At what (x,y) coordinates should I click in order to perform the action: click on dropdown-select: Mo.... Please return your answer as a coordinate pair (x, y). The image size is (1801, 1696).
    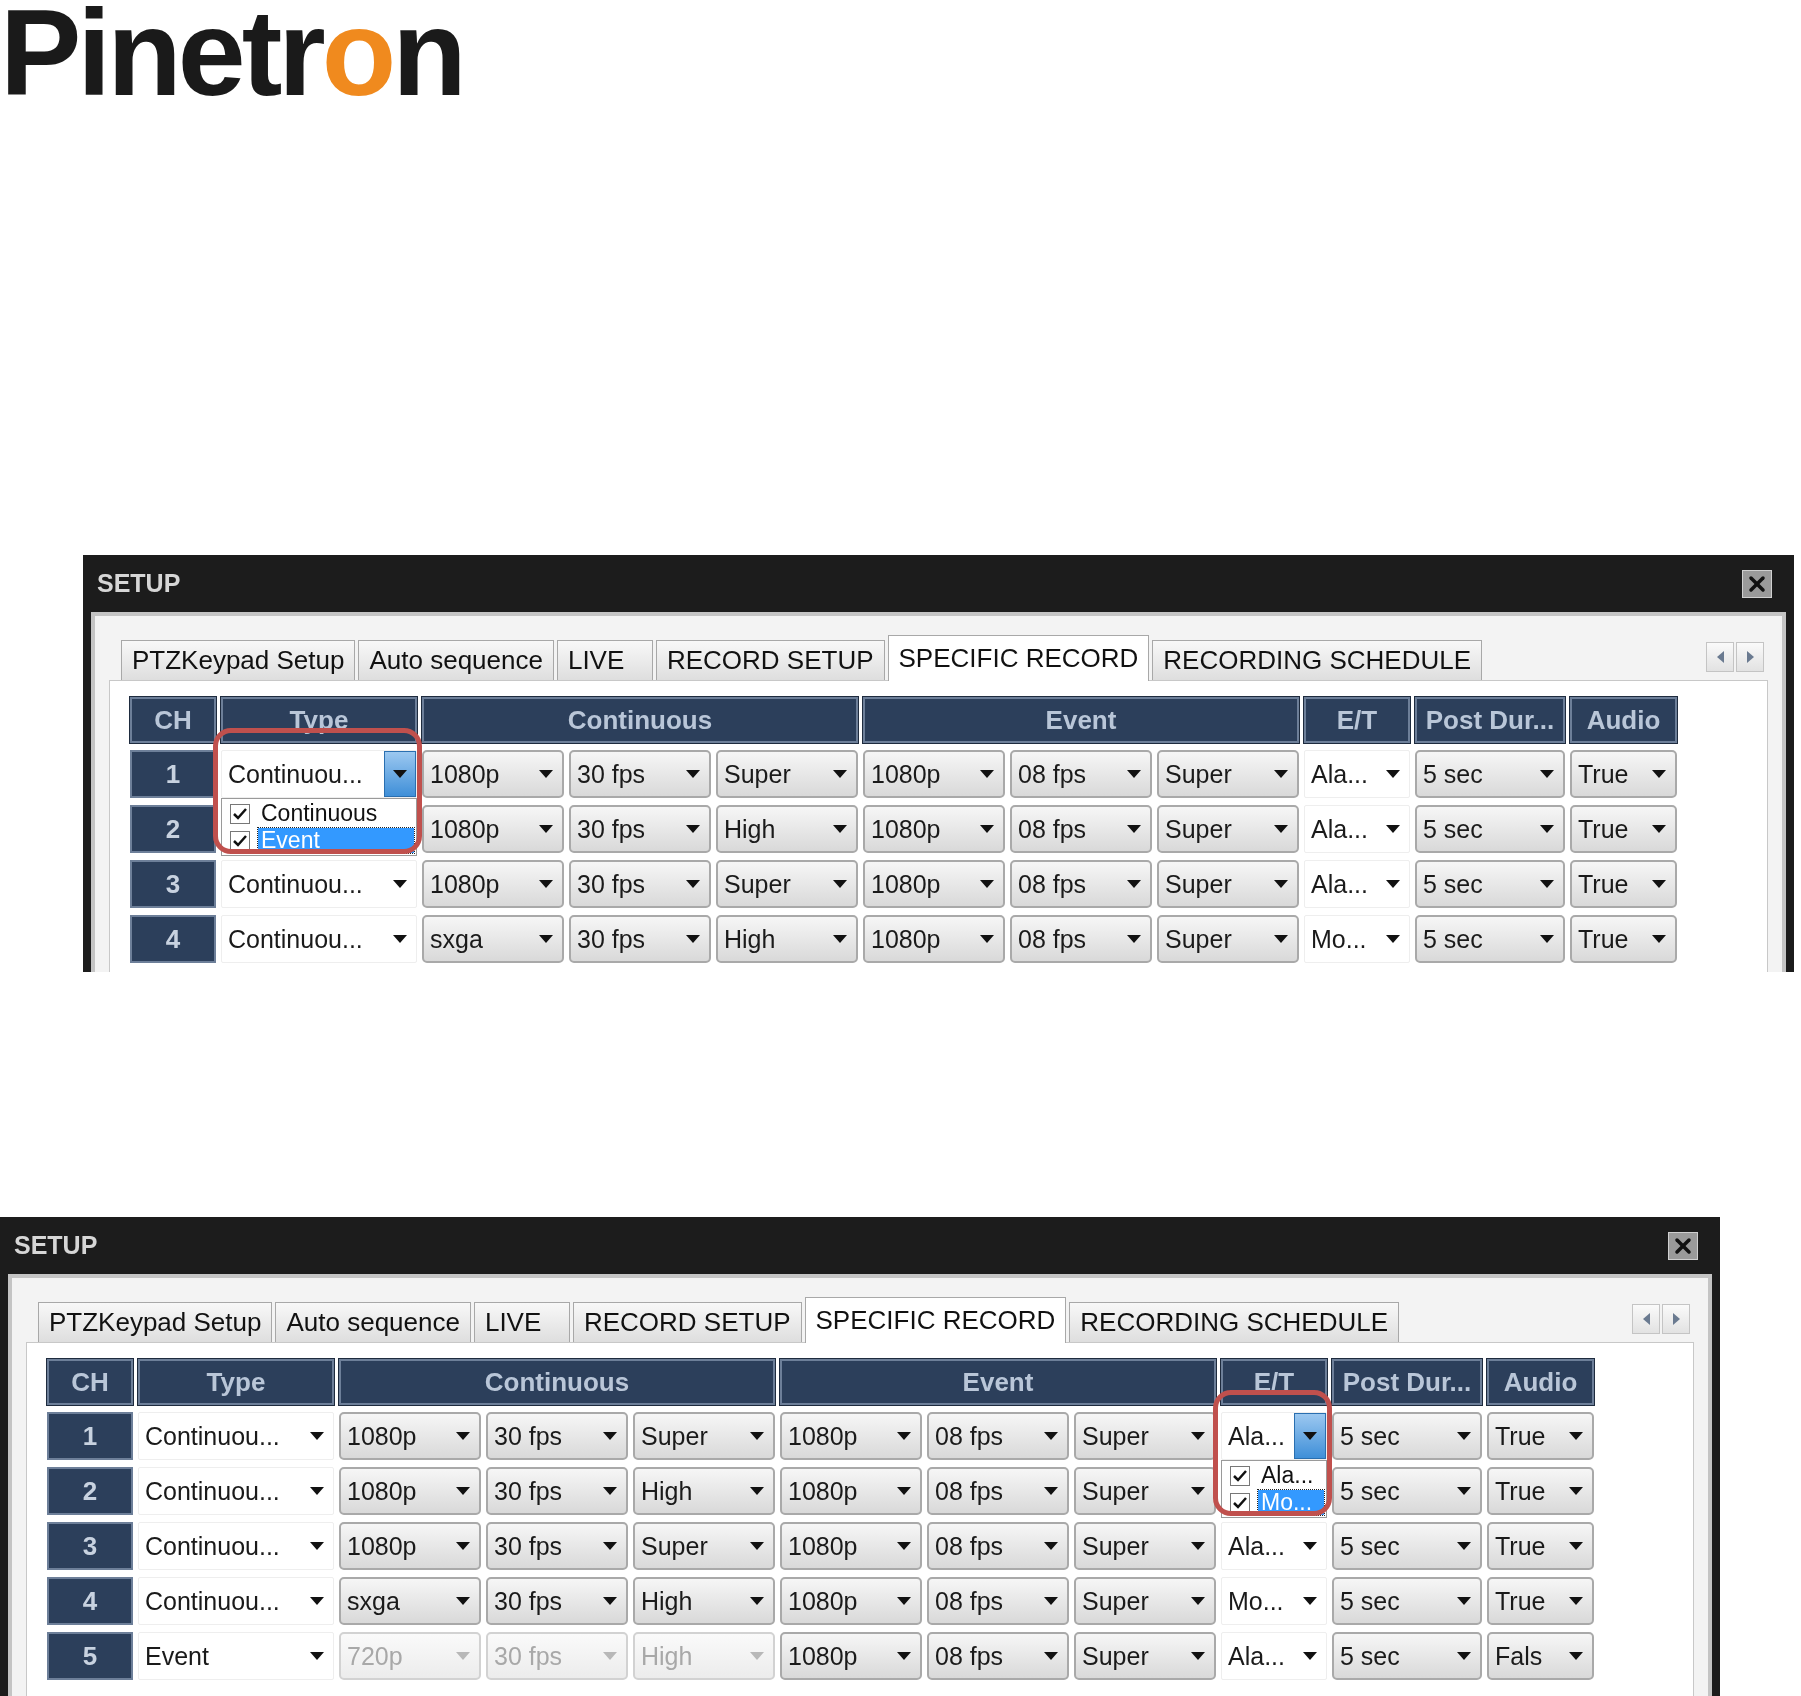
    Looking at the image, I should click on (1357, 939).